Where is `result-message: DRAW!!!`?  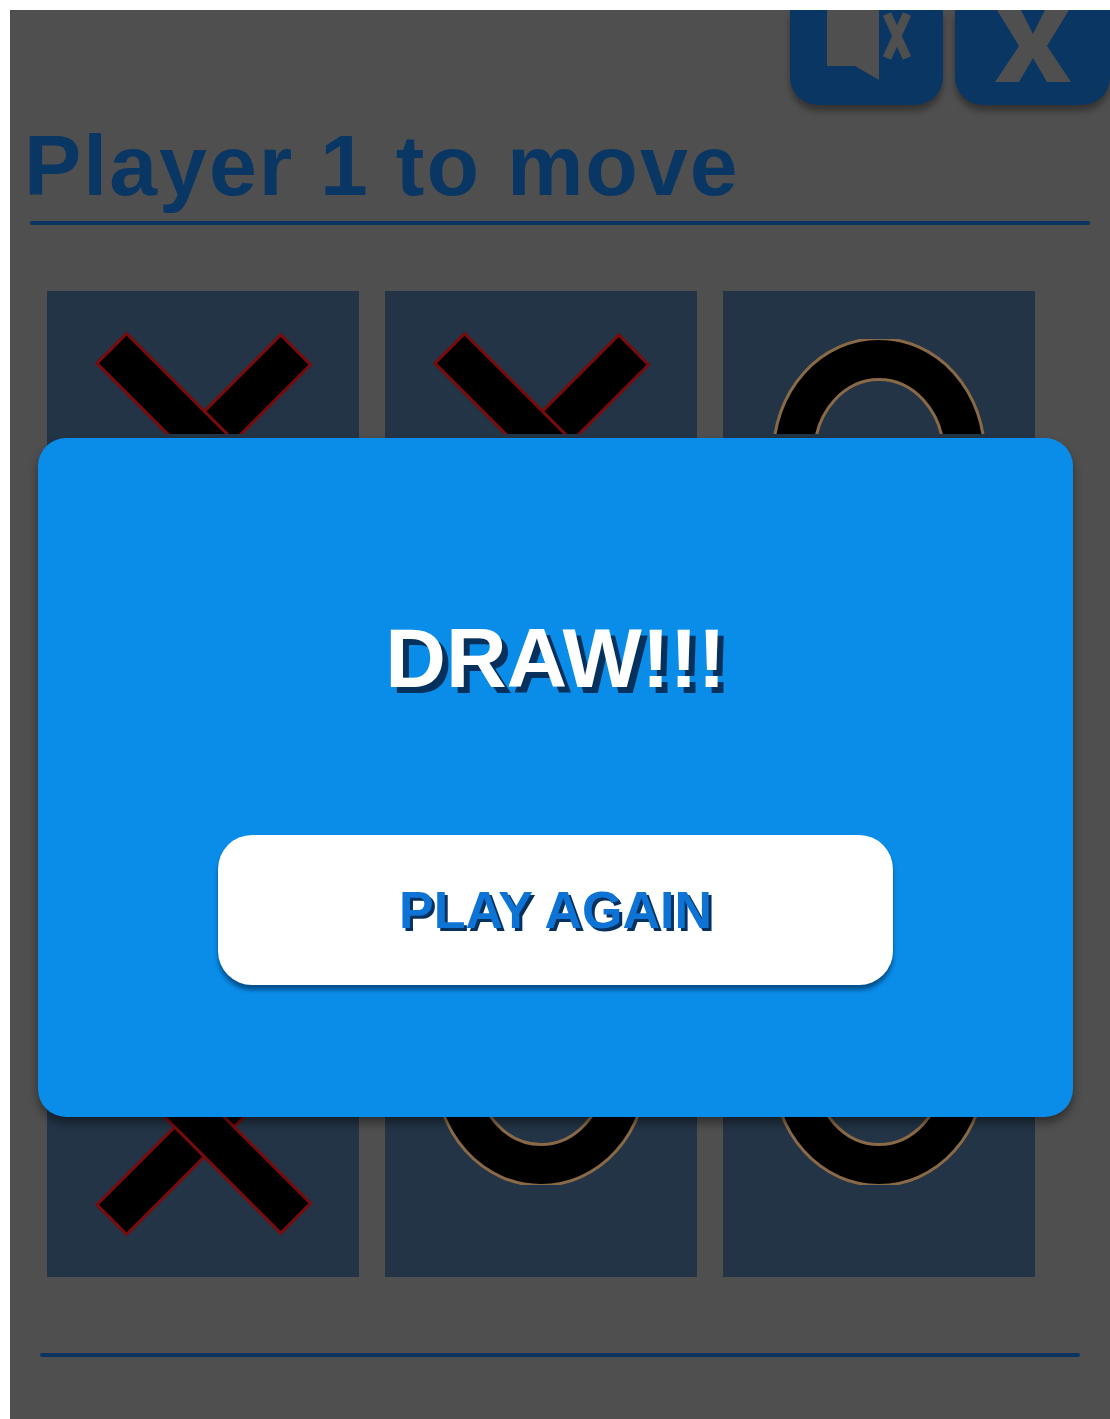 result-message: DRAW!!! is located at coordinates (555, 658).